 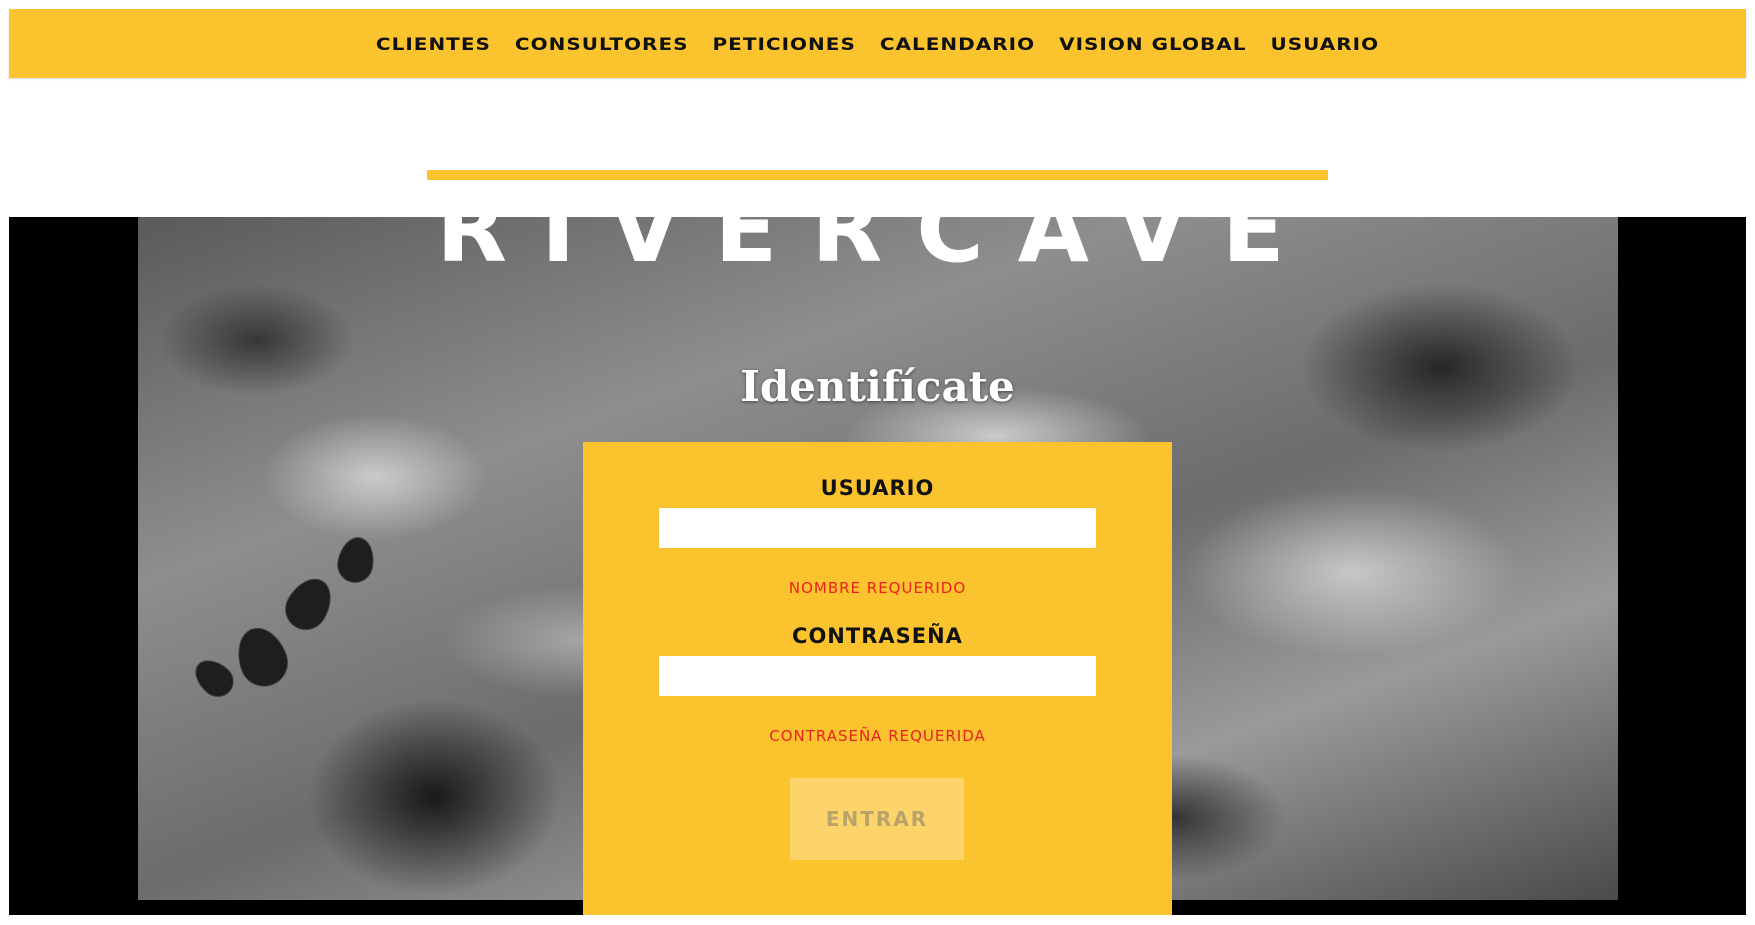 I want to click on brand-name: RIVERCAVE, so click(x=877, y=235).